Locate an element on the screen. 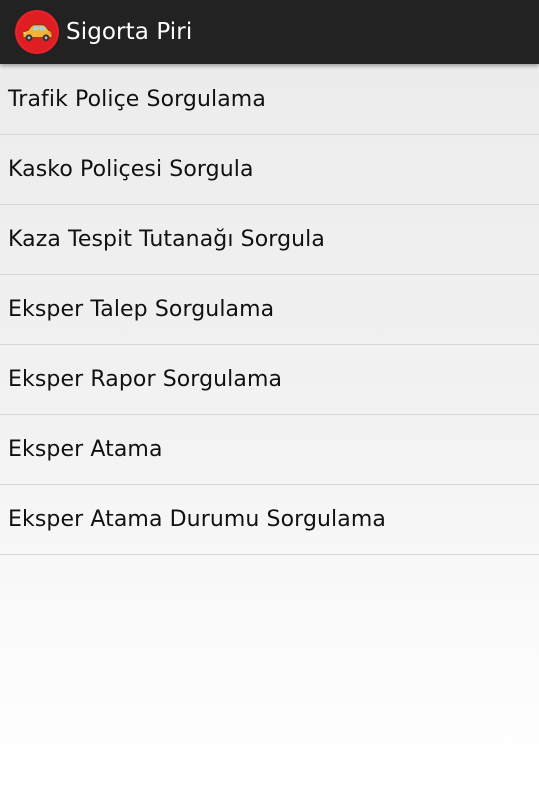 The image size is (539, 800). app-title: Sigorta Piri is located at coordinates (129, 32).